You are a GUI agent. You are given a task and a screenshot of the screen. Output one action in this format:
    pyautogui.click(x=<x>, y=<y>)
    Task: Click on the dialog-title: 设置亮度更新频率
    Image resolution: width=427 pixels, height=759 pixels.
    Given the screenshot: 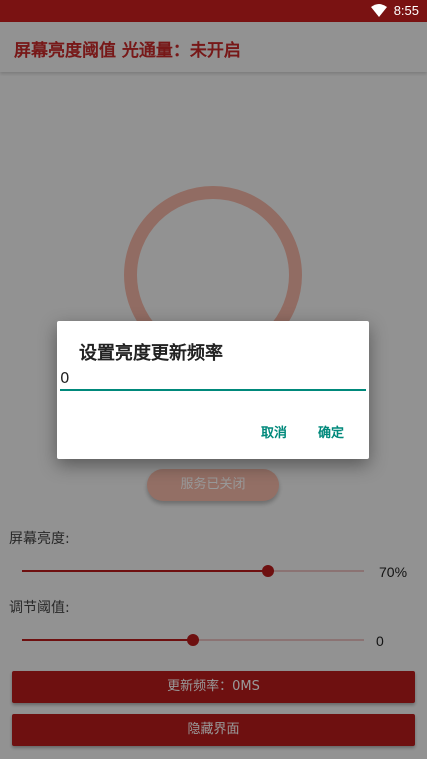 What is the action you would take?
    pyautogui.click(x=151, y=353)
    